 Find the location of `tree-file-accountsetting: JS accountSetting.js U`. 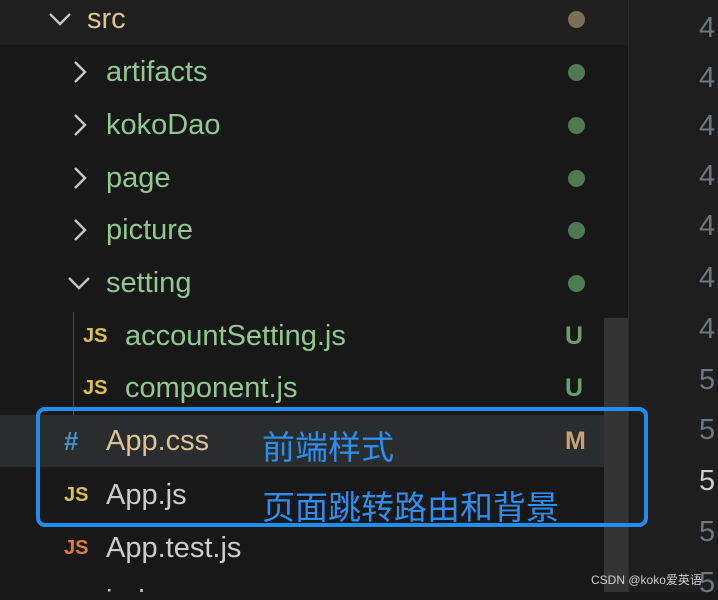

tree-file-accountsetting: JS accountSetting.js U is located at coordinates (314, 336).